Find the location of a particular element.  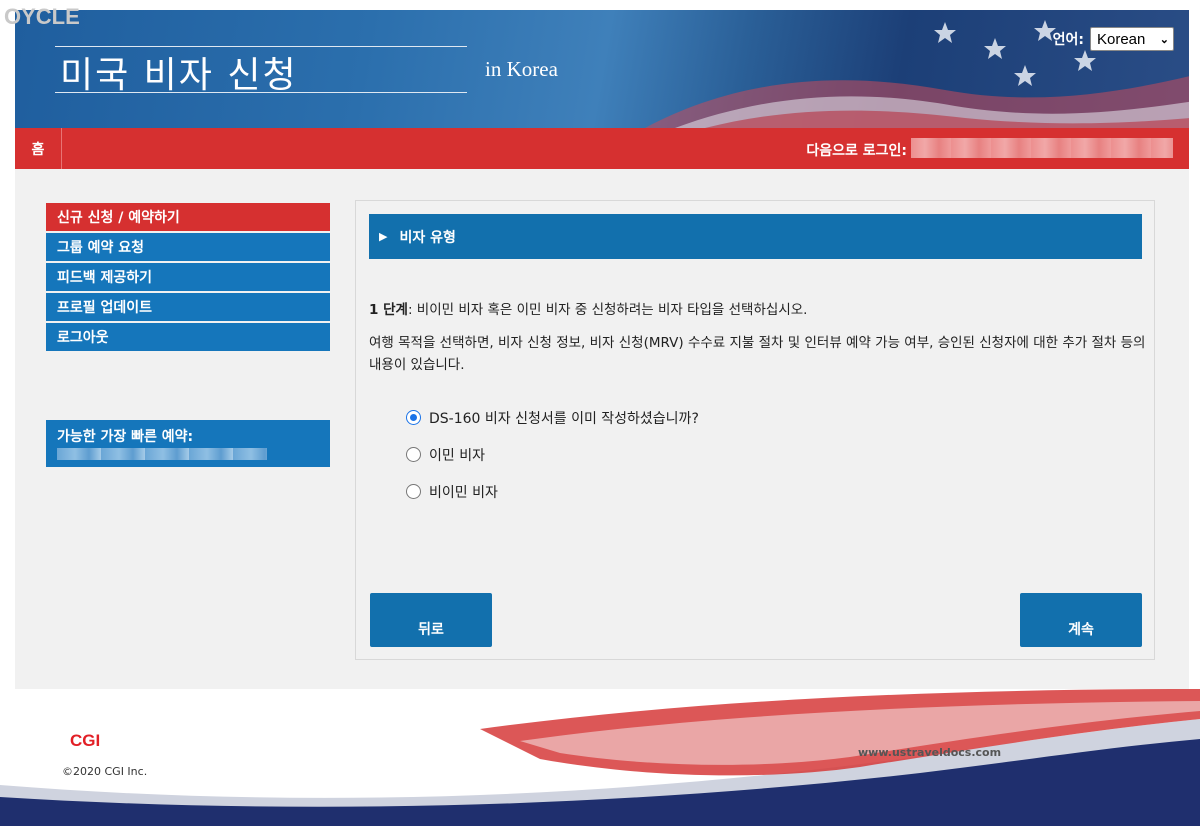

sidebar-item-feedback: 피드백 제공하기 is located at coordinates (188, 277).